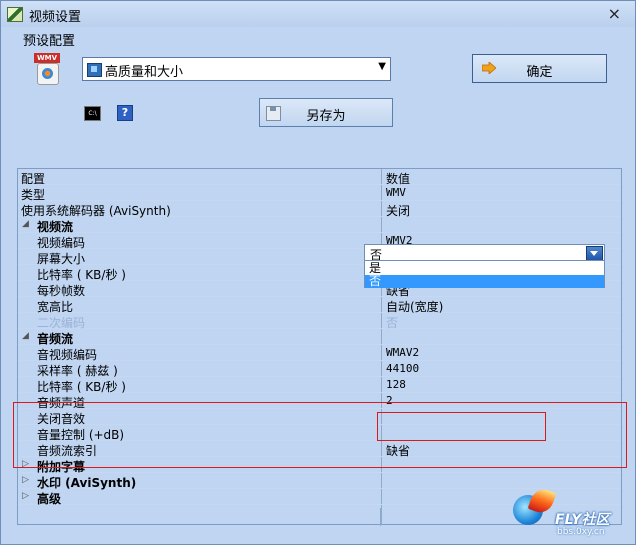  Describe the element at coordinates (380, 517) in the screenshot. I see `footer-divider` at that location.